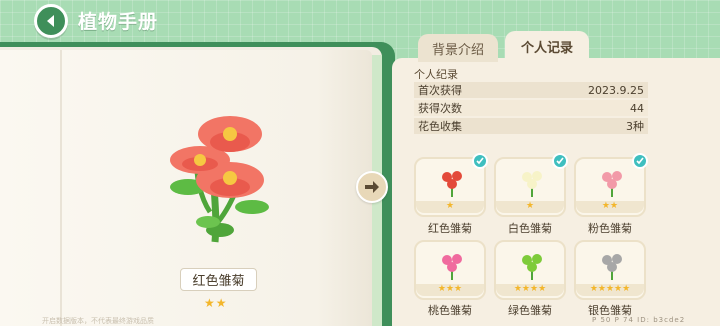  I want to click on rarity-stars: ★★★, so click(450, 290).